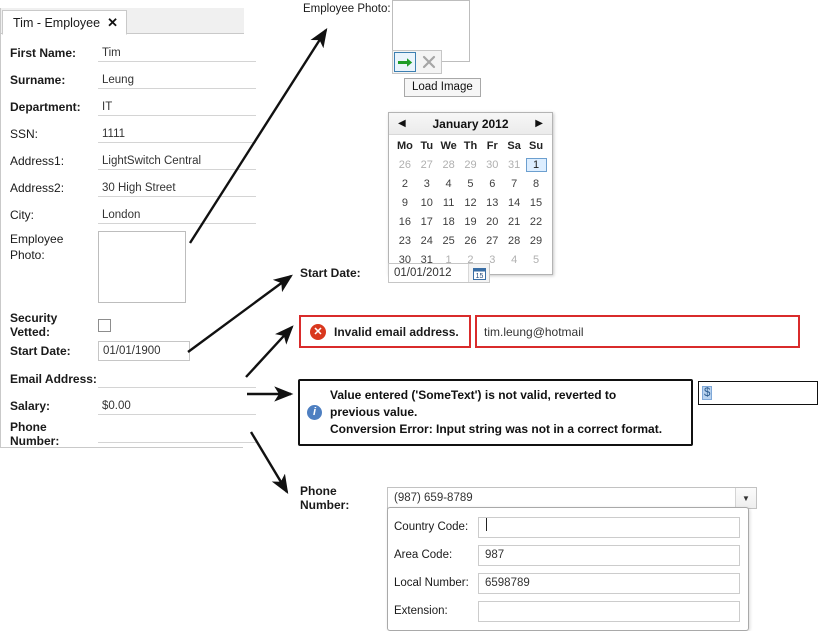  I want to click on email-validation-error-box: ✕ Invalid email address., so click(385, 331).